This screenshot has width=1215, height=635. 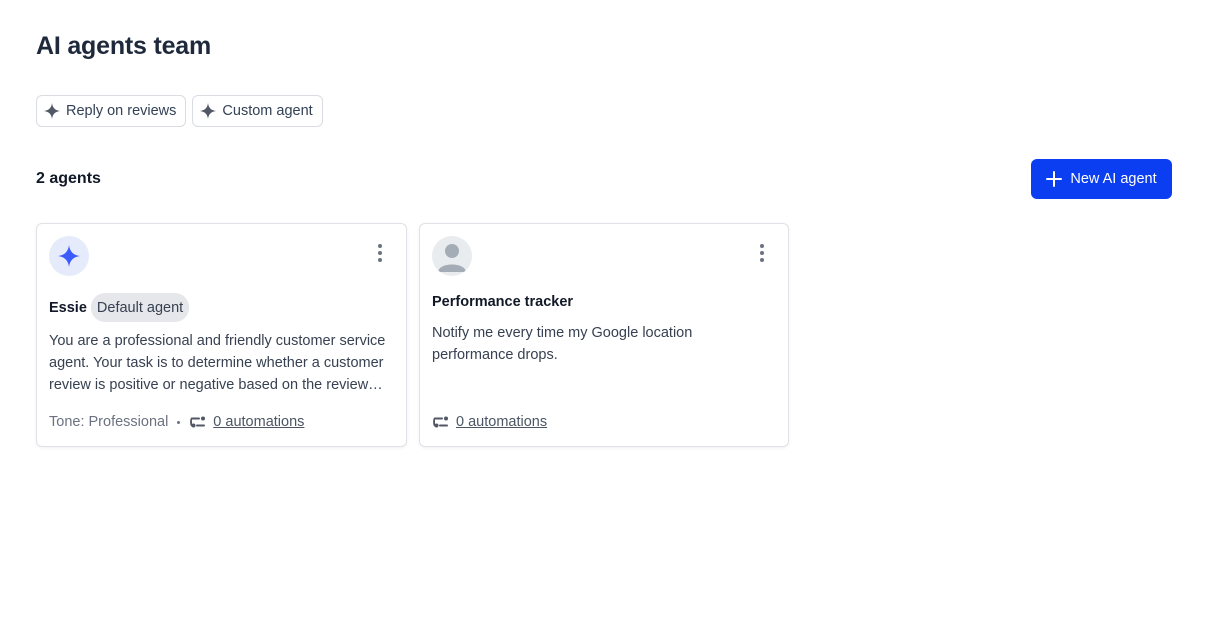 I want to click on template-custom-agent: Custom agent, so click(x=257, y=111).